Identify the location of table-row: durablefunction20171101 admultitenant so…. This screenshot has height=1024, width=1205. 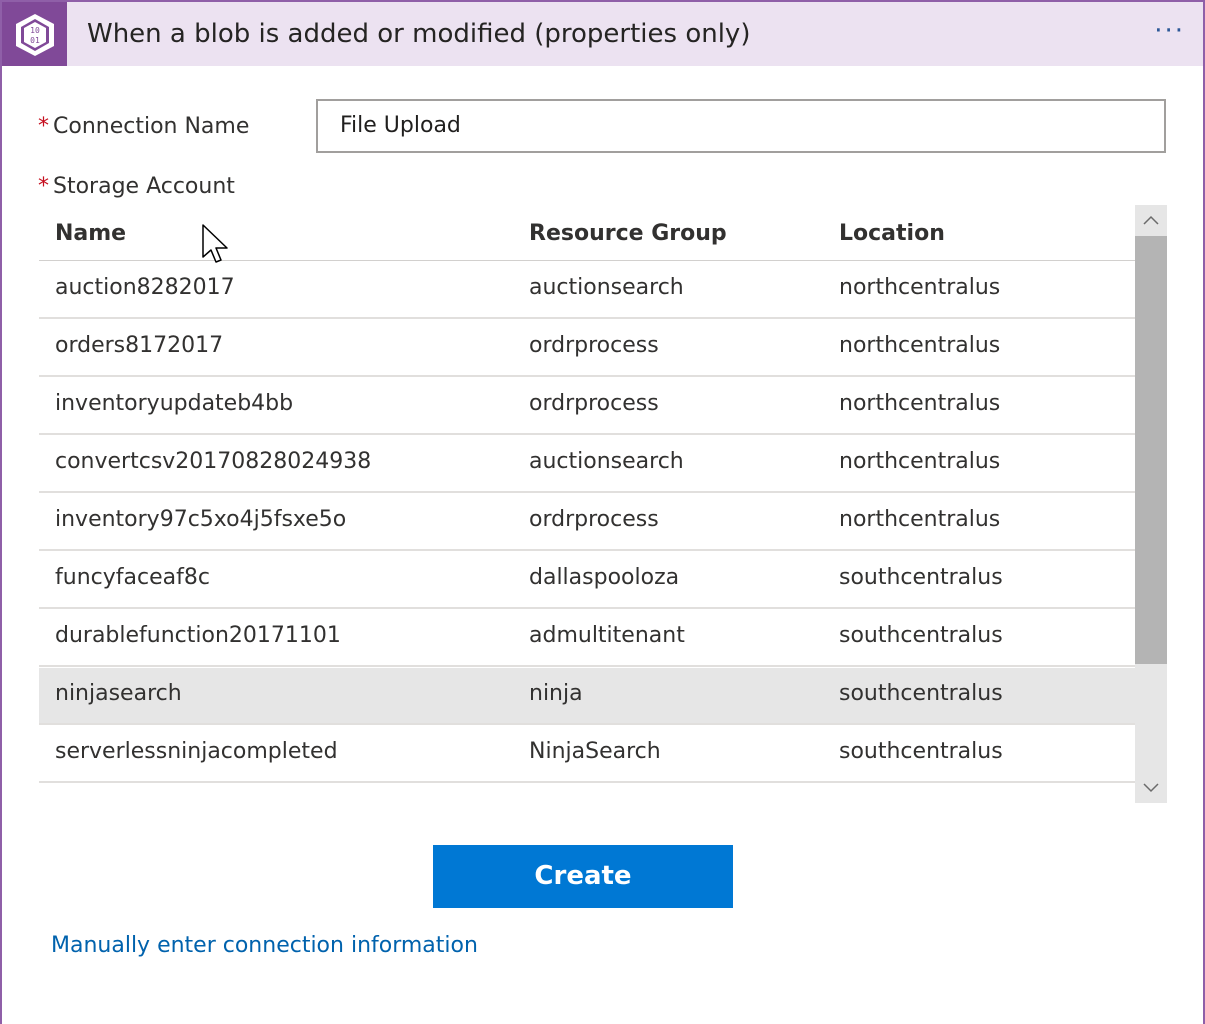
(587, 638).